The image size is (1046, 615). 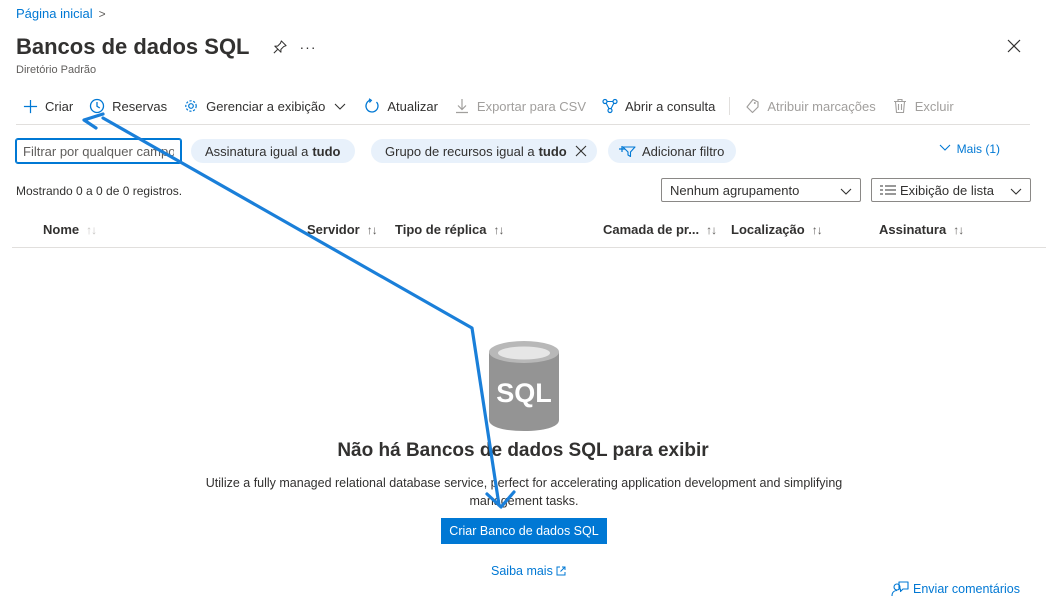 What do you see at coordinates (441, 229) in the screenshot?
I see `column-label: Tipo de réplica` at bounding box center [441, 229].